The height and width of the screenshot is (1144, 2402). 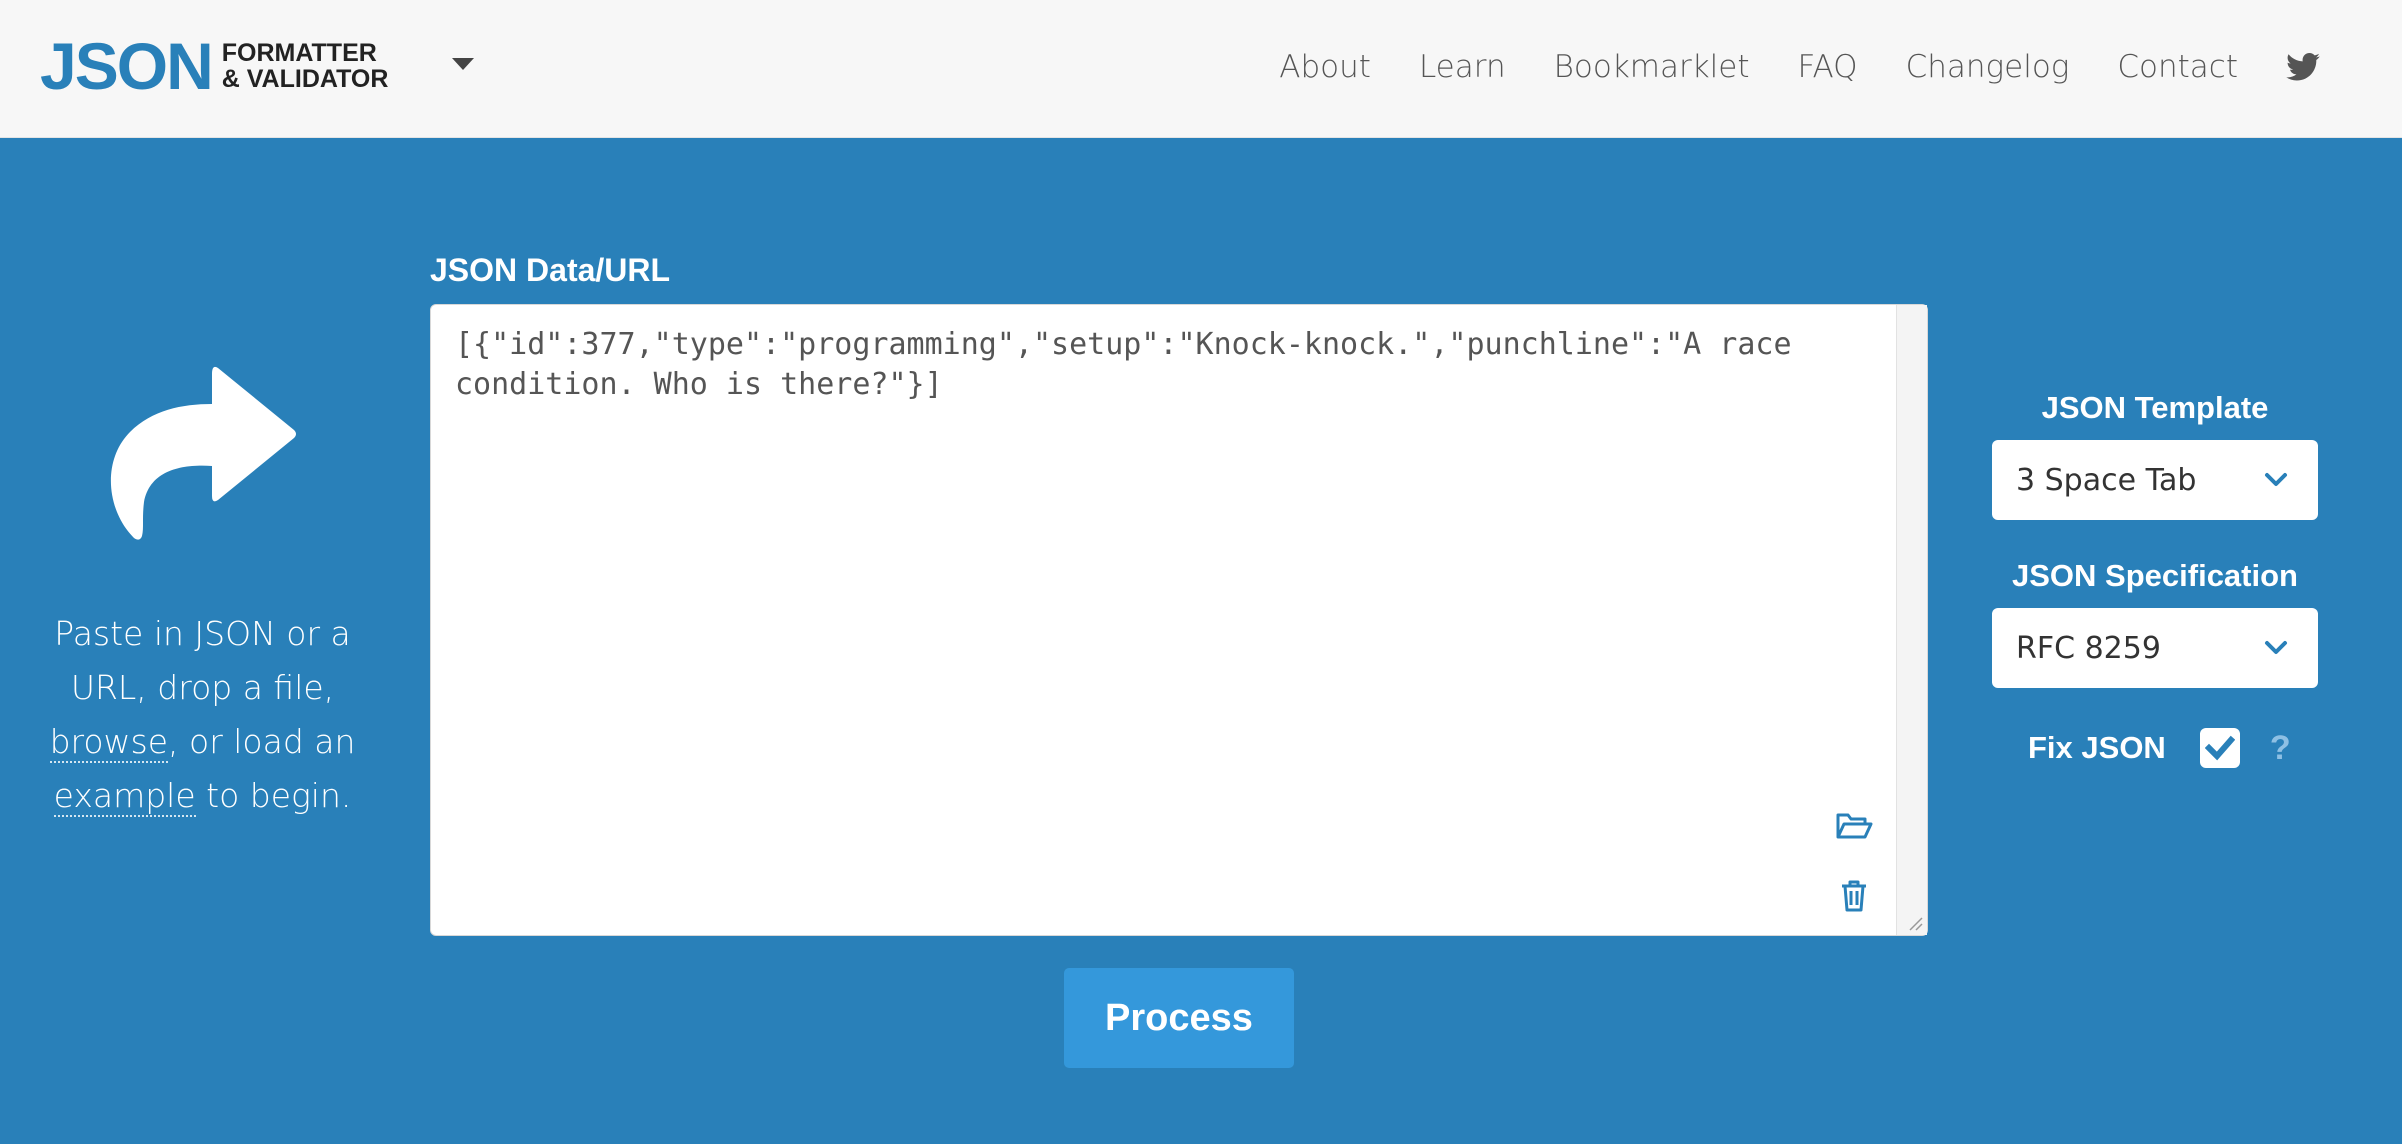 What do you see at coordinates (124, 796) in the screenshot?
I see `example-link: example` at bounding box center [124, 796].